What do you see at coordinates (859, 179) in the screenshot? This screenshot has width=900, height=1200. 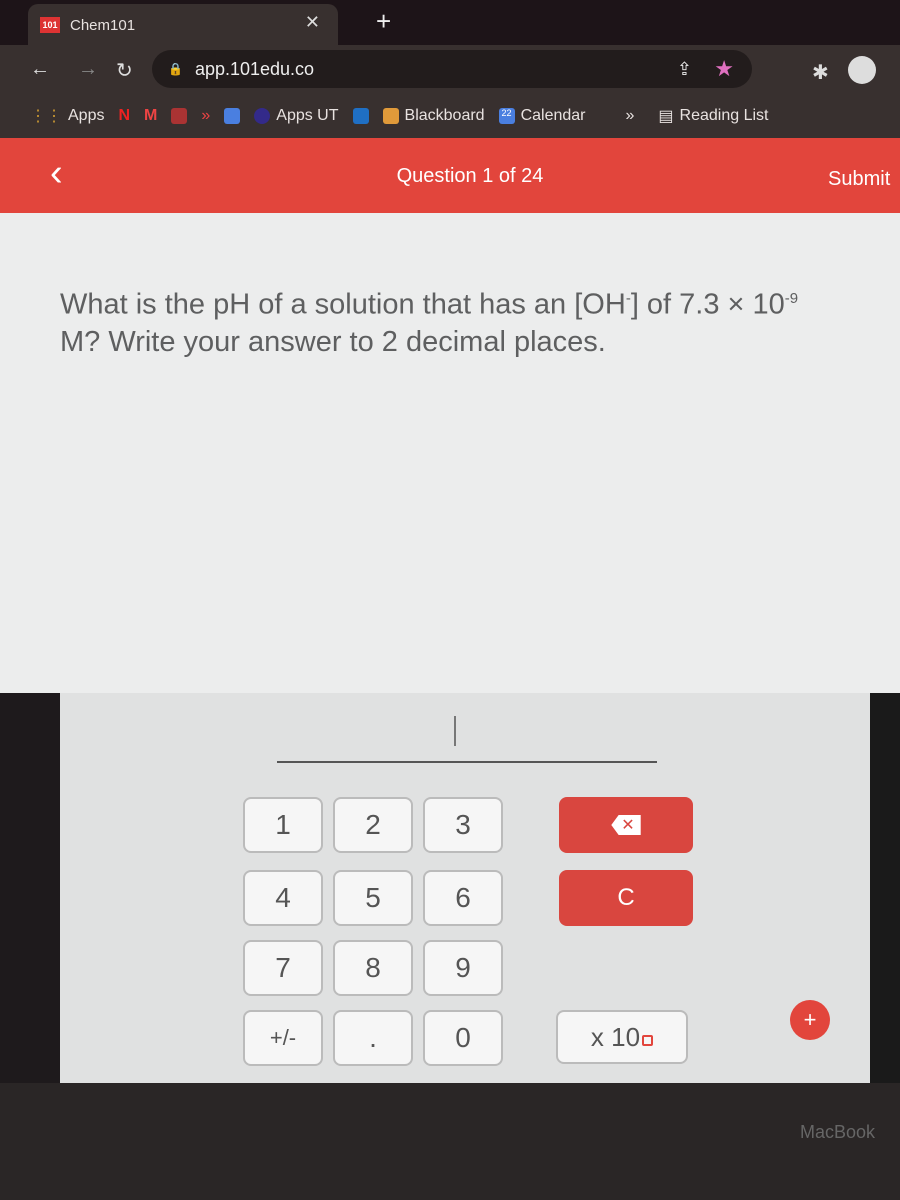 I see `submit-button: Submit` at bounding box center [859, 179].